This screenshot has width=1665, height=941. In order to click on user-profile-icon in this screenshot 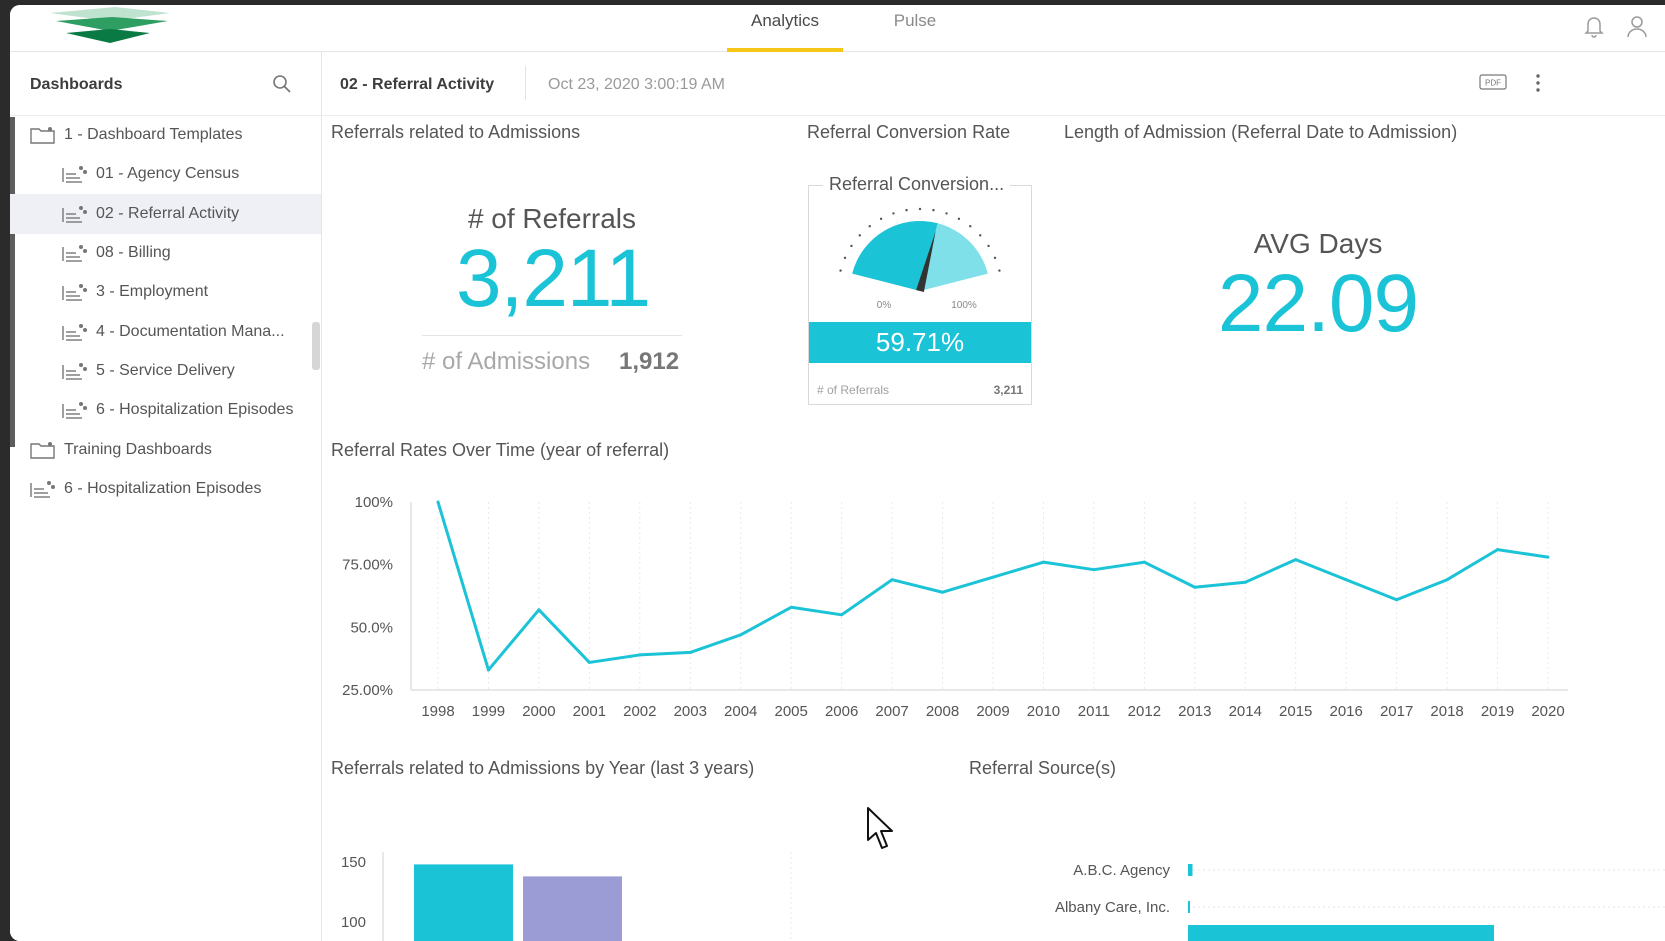, I will do `click(1637, 26)`.